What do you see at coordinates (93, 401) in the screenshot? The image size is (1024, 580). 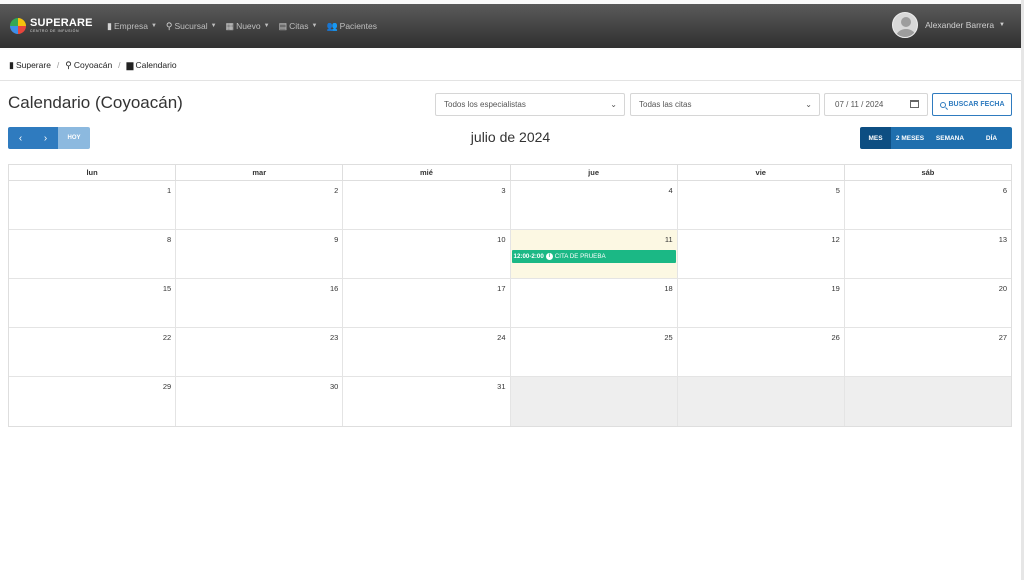 I see `day-cell: 29` at bounding box center [93, 401].